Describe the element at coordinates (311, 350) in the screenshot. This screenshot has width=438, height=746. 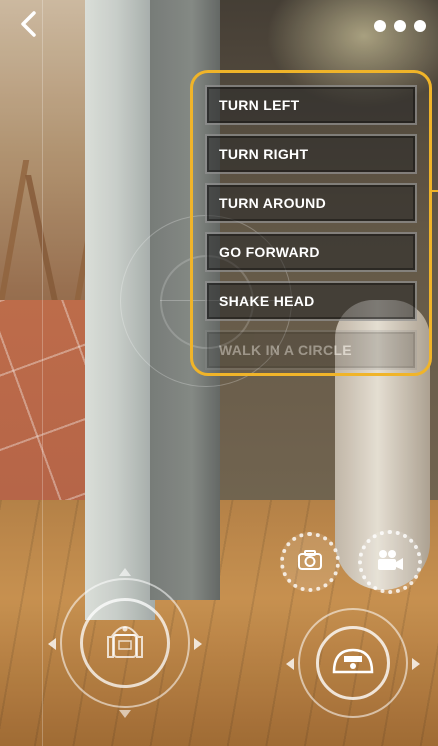
I see `action-walk-in-a-circle: WALK IN A CIRCLE` at that location.